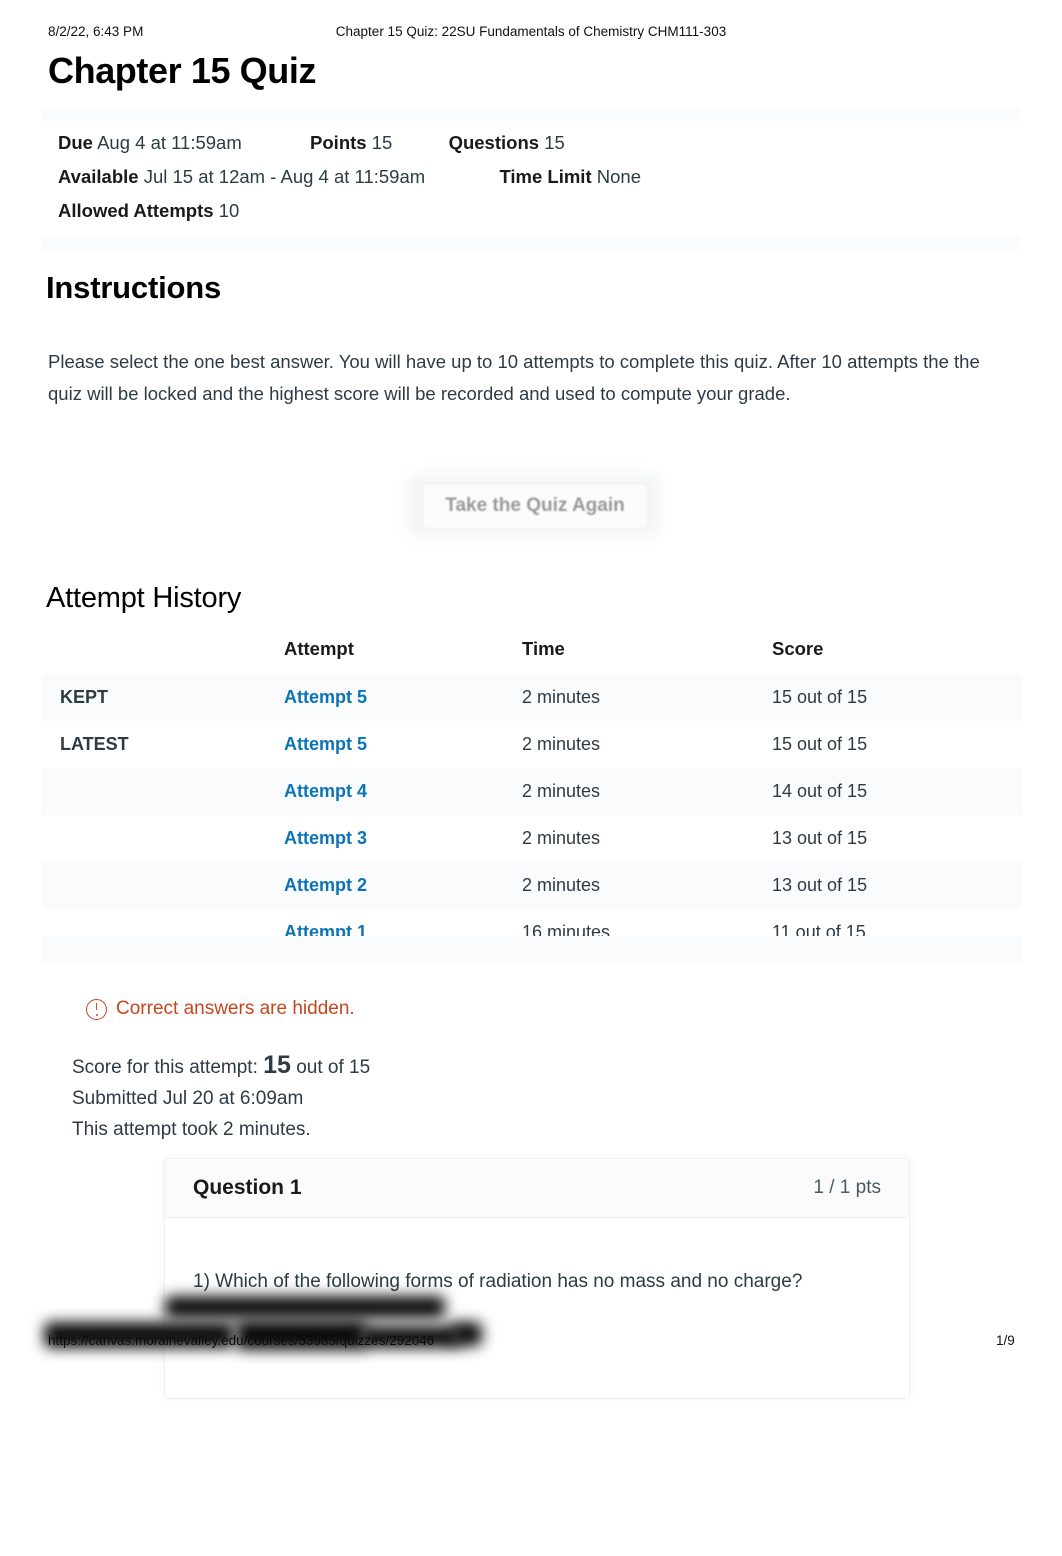 Image resolution: width=1062 pixels, height=1556 pixels. Describe the element at coordinates (325, 838) in the screenshot. I see `attempt-link: Attempt 3` at that location.